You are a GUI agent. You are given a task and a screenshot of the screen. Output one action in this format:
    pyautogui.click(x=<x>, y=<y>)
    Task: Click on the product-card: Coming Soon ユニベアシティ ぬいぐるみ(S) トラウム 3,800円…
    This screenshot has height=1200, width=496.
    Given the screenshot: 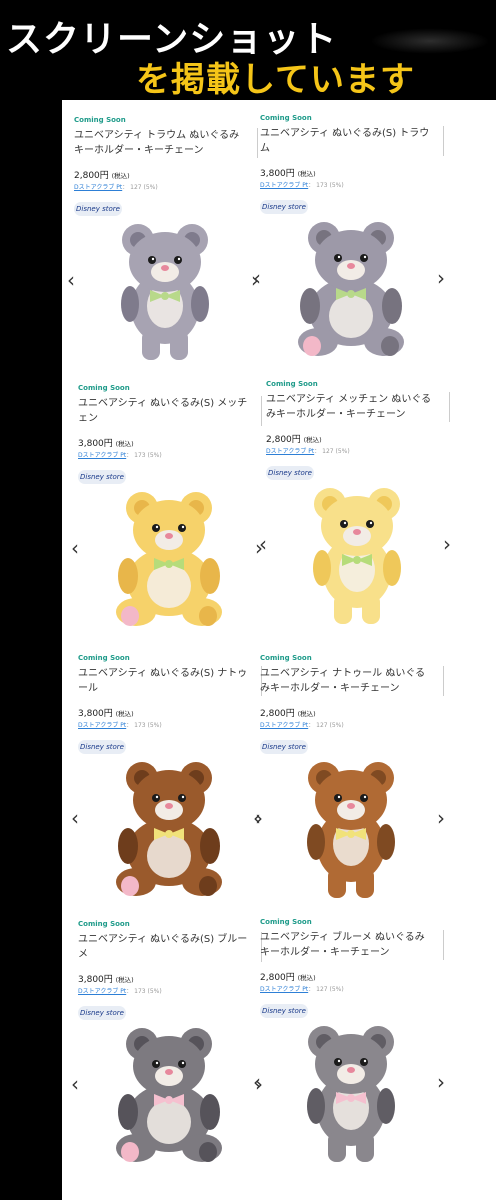 What is the action you would take?
    pyautogui.click(x=352, y=237)
    